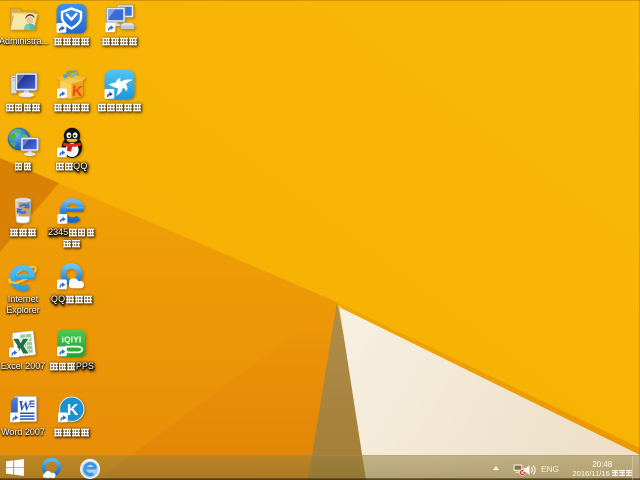 This screenshot has width=640, height=480. What do you see at coordinates (72, 340) in the screenshot?
I see `svg-text: iQIYI` at bounding box center [72, 340].